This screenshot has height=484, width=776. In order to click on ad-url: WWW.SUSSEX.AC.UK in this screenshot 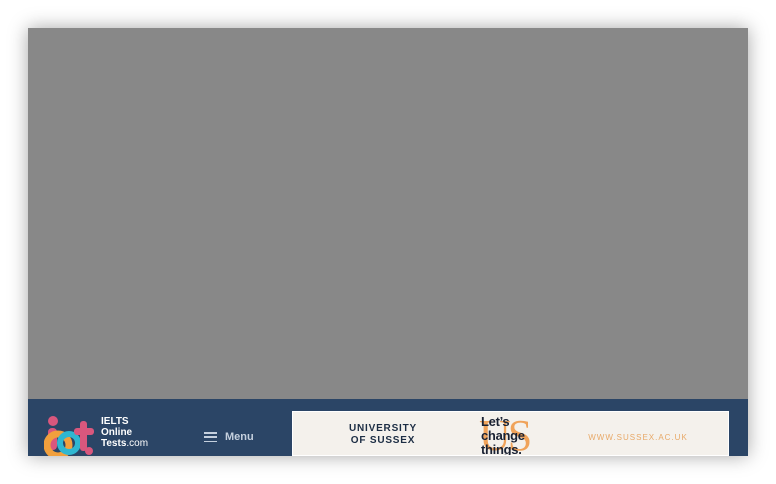, I will do `click(638, 437)`.